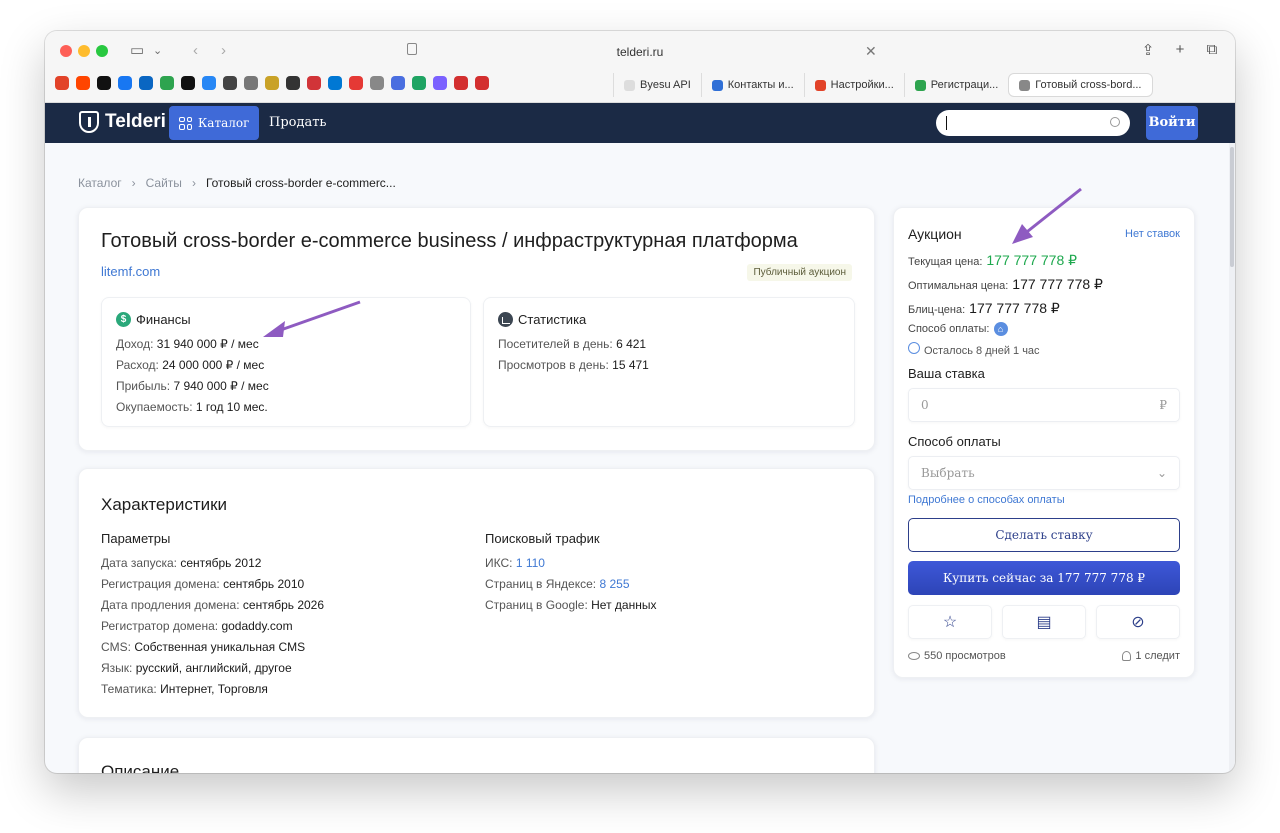 This screenshot has height=833, width=1280. What do you see at coordinates (1026, 123) in the screenshot?
I see `search-input` at bounding box center [1026, 123].